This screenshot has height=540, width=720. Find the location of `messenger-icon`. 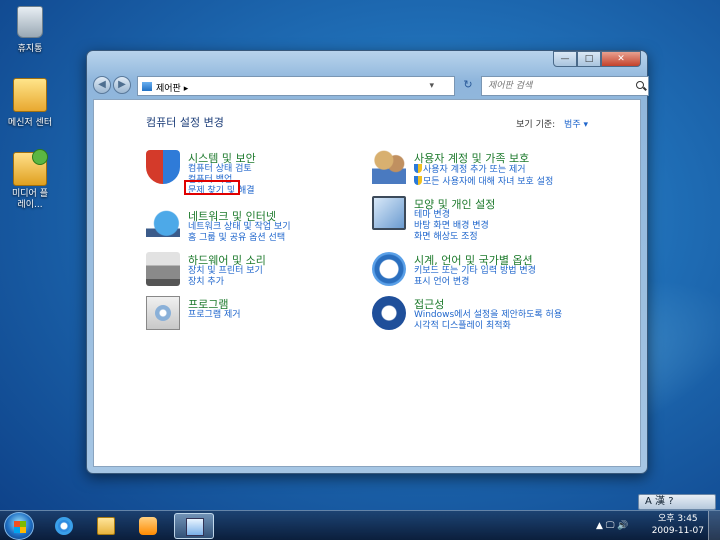

messenger-icon is located at coordinates (30, 95).